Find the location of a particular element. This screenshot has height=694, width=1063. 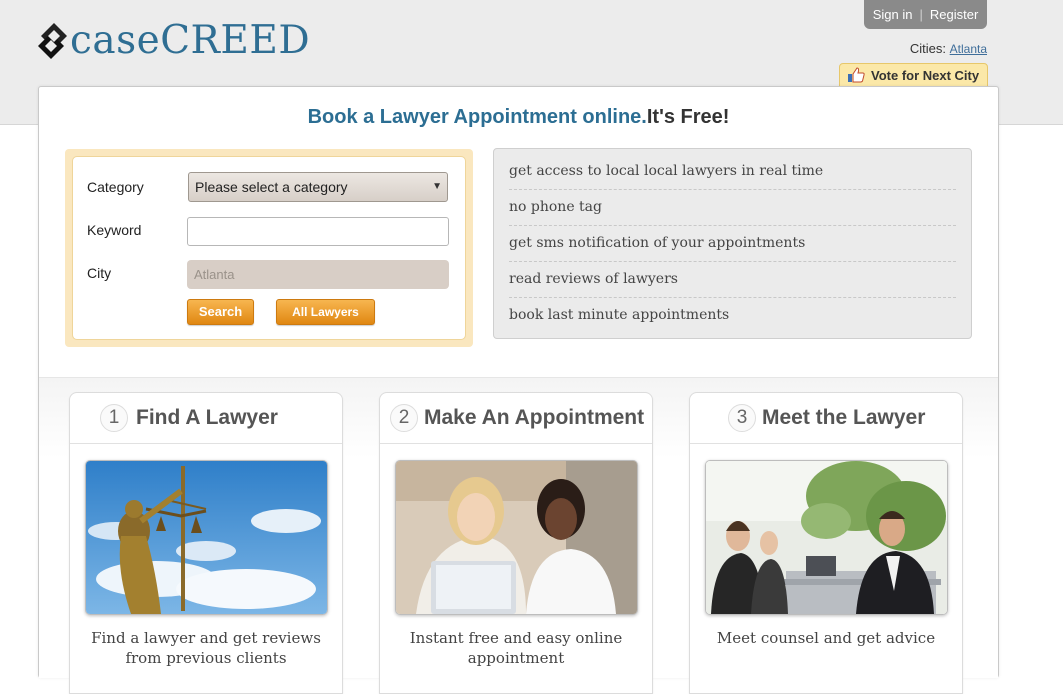

vote-next-city-button: Vote for Next City is located at coordinates (913, 75).